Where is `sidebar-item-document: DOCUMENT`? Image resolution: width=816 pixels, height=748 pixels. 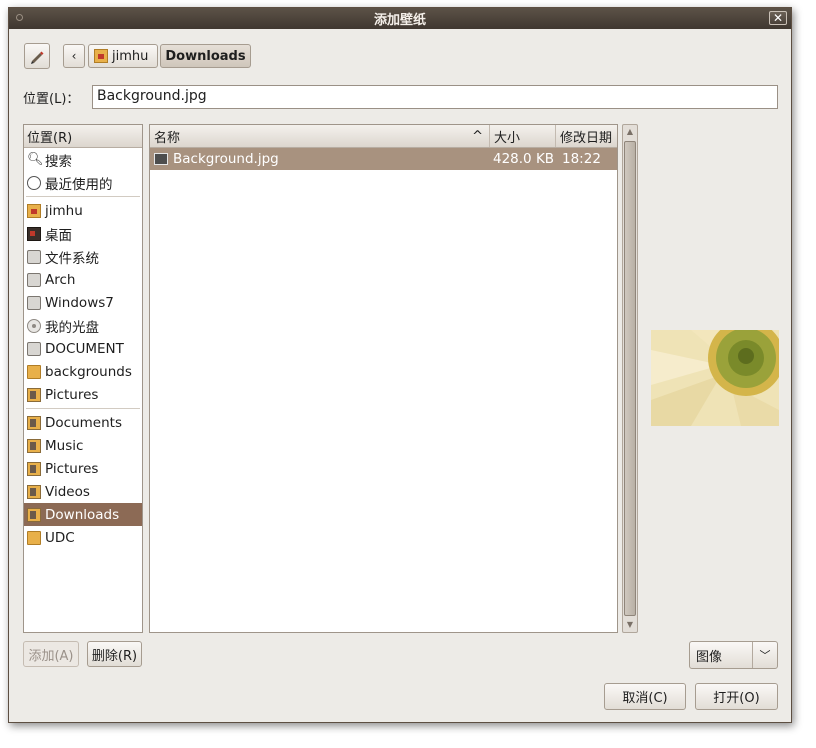 sidebar-item-document: DOCUMENT is located at coordinates (83, 348).